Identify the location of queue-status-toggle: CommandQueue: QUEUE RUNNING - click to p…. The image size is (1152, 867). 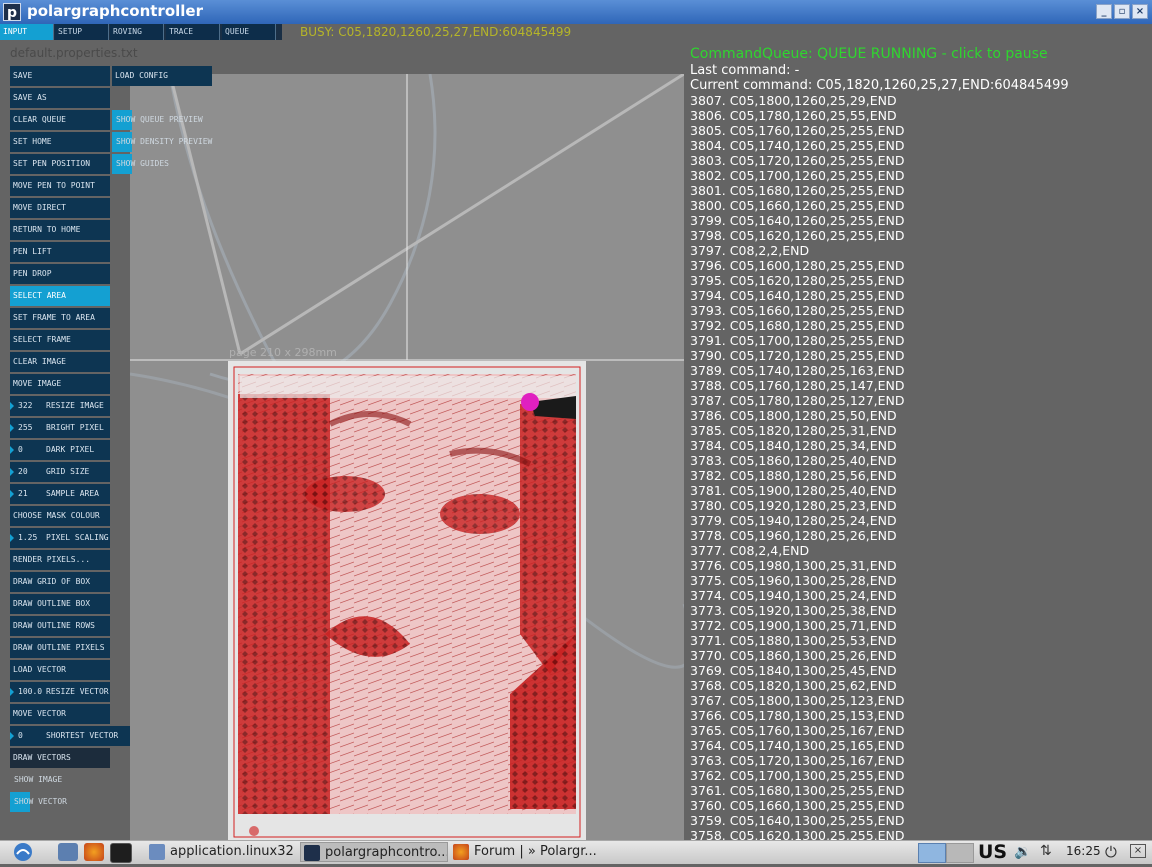
(869, 54).